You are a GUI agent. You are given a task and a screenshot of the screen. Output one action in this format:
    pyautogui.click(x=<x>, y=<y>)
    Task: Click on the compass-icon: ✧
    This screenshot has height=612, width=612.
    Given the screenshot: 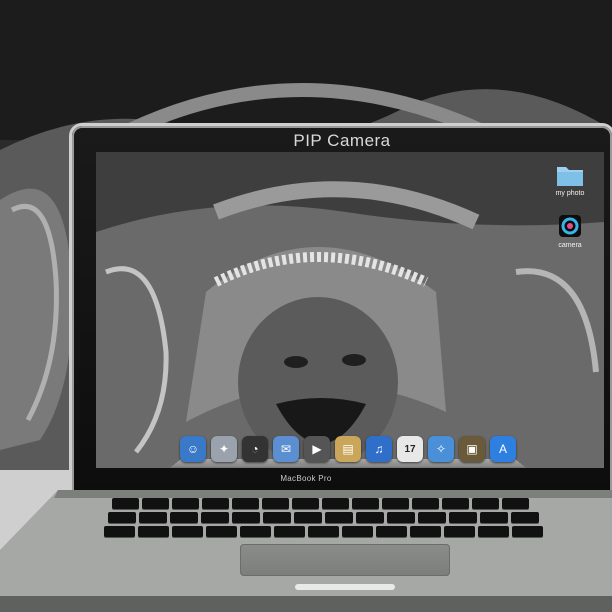 What is the action you would take?
    pyautogui.click(x=441, y=449)
    